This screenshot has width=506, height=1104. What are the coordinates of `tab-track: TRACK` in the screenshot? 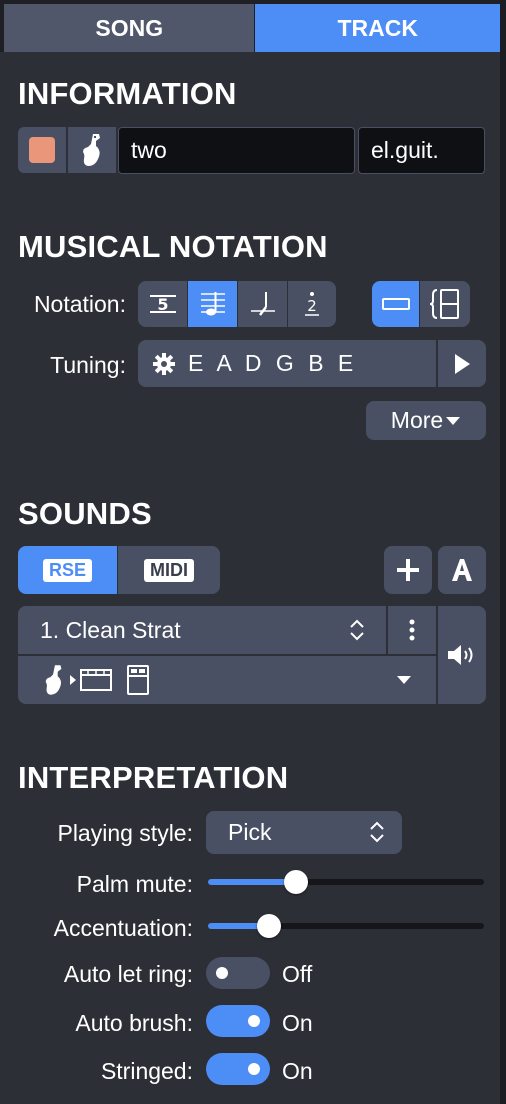 It's located at (377, 28).